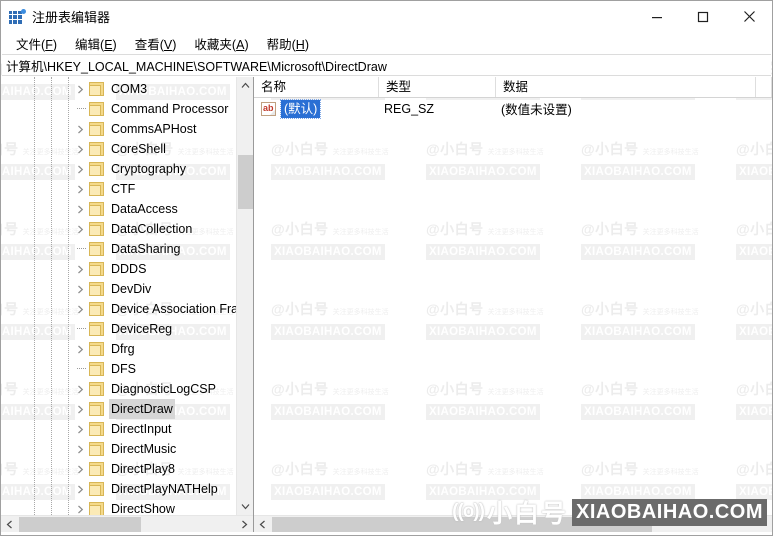 The image size is (773, 536). Describe the element at coordinates (118, 369) in the screenshot. I see `tree-item-dfs: DFS` at that location.